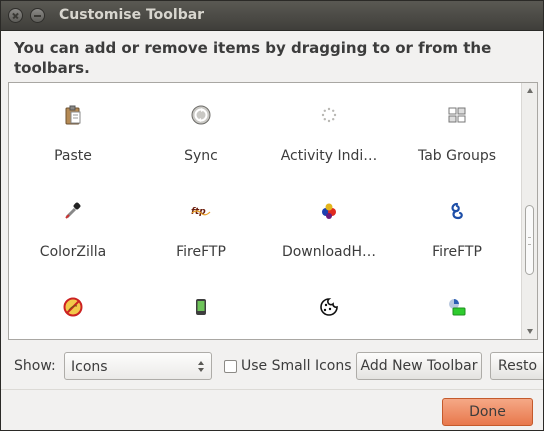 The height and width of the screenshot is (431, 544). I want to click on spinner-icon, so click(329, 115).